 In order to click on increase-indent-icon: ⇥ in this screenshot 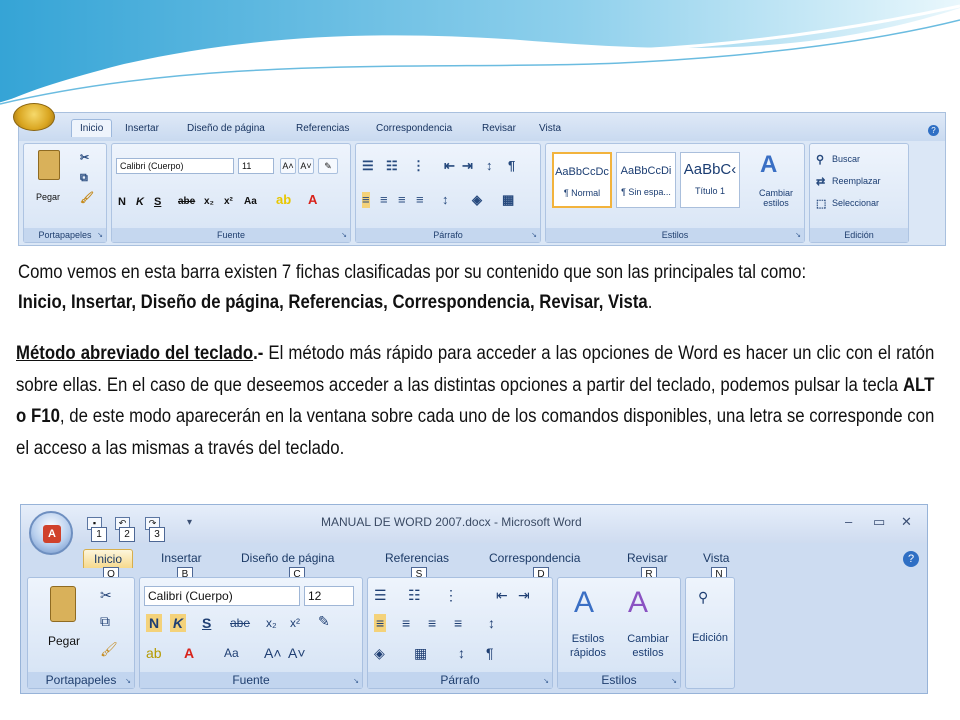, I will do `click(524, 595)`.